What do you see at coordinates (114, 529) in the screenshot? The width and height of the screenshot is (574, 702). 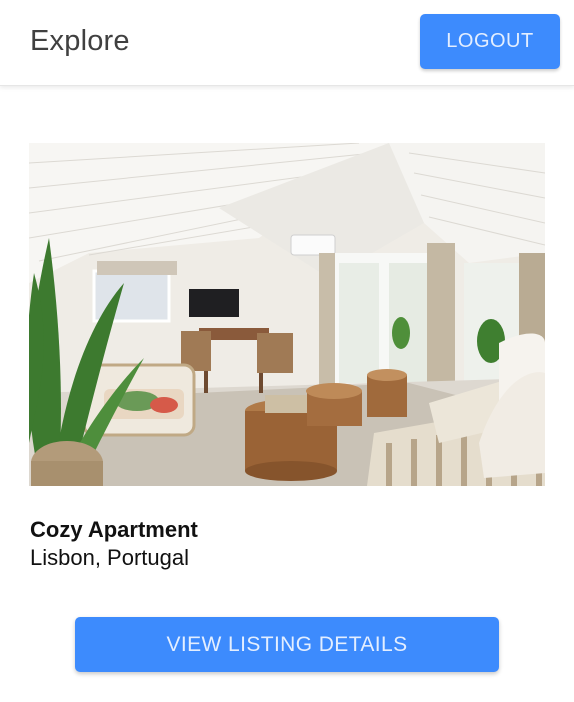 I see `listing-title: Cozy Apartment` at bounding box center [114, 529].